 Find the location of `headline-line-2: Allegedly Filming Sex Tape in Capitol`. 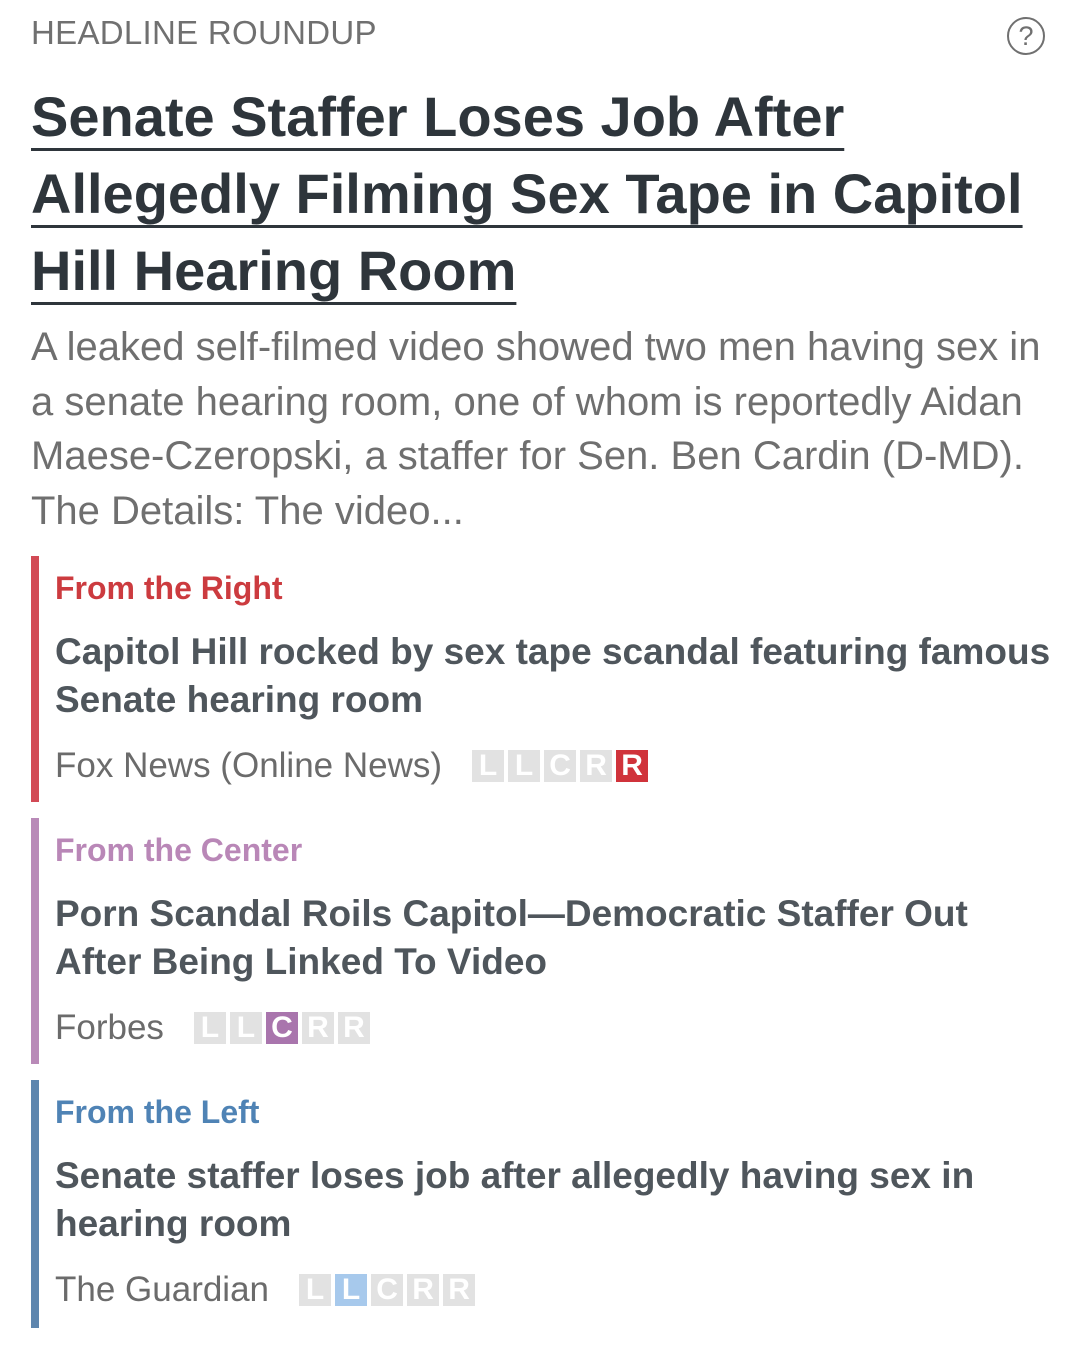

headline-line-2: Allegedly Filming Sex Tape in Capitol is located at coordinates (527, 193).